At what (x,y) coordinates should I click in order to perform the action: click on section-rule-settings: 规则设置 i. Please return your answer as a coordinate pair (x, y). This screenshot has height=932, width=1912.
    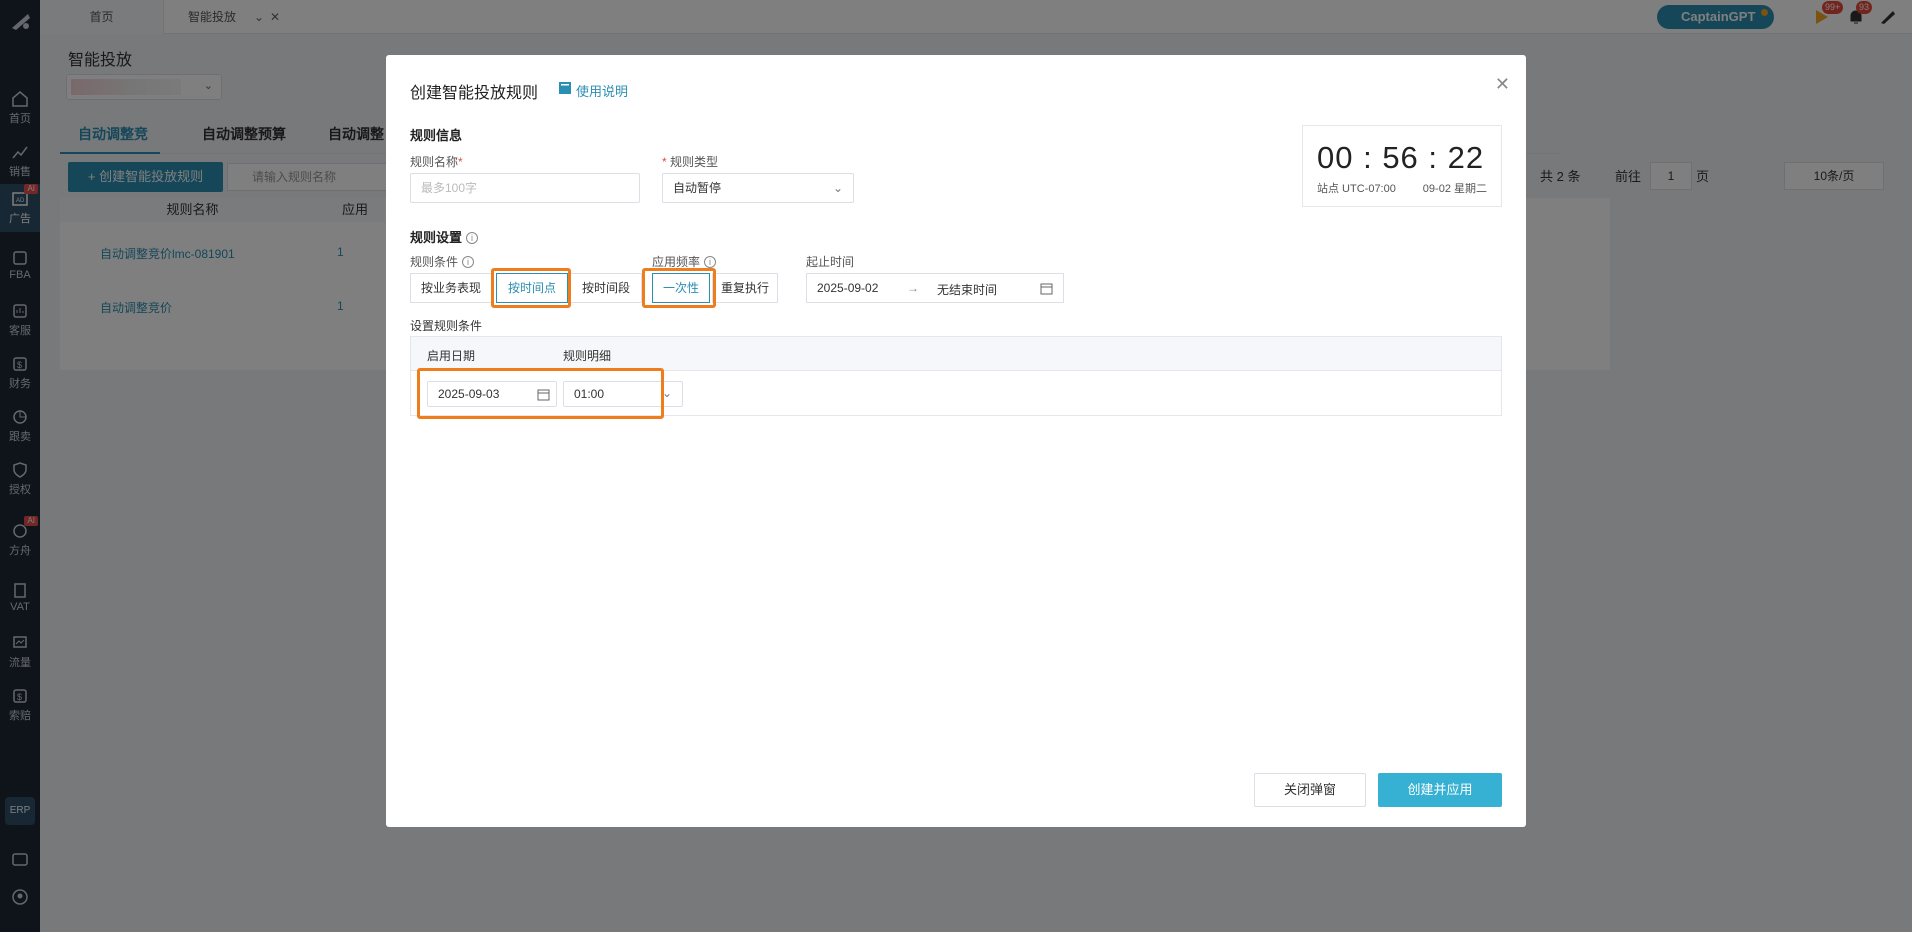
    Looking at the image, I should click on (444, 236).